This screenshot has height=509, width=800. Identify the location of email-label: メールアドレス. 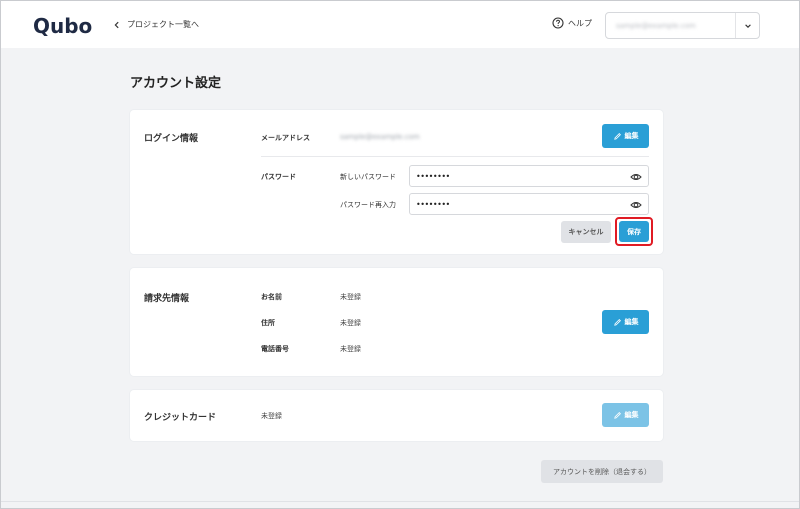
(285, 138).